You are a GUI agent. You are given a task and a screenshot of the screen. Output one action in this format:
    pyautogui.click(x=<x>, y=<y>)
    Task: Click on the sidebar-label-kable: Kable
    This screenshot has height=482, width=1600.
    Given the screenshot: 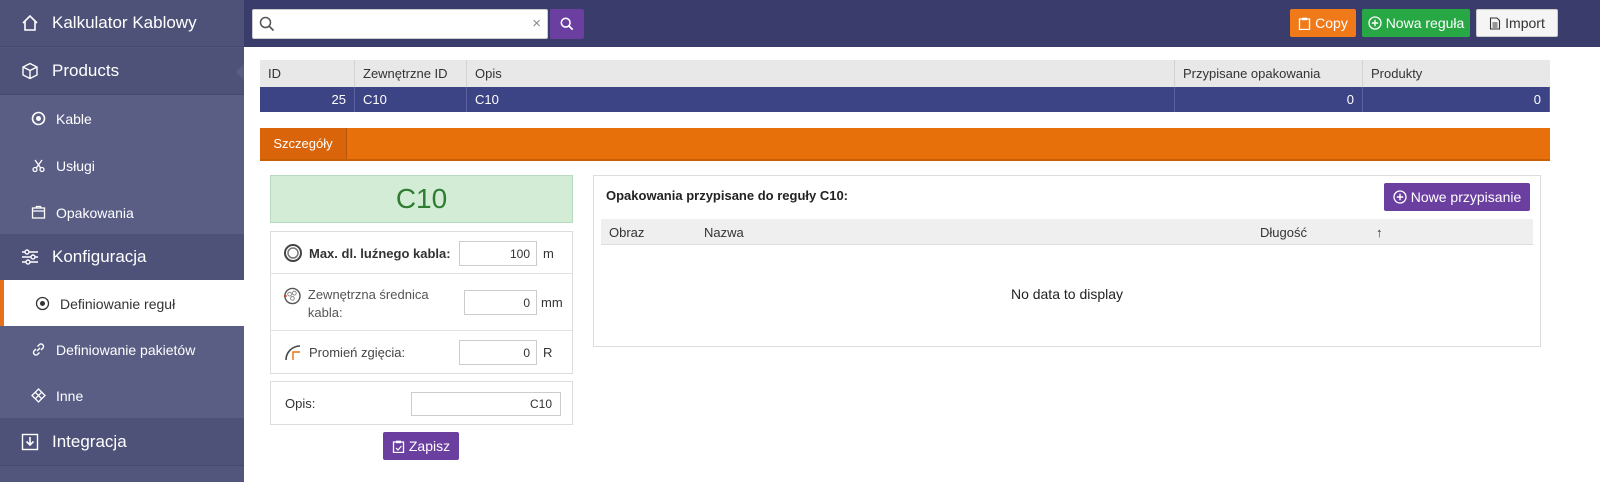 What is the action you would take?
    pyautogui.click(x=74, y=118)
    